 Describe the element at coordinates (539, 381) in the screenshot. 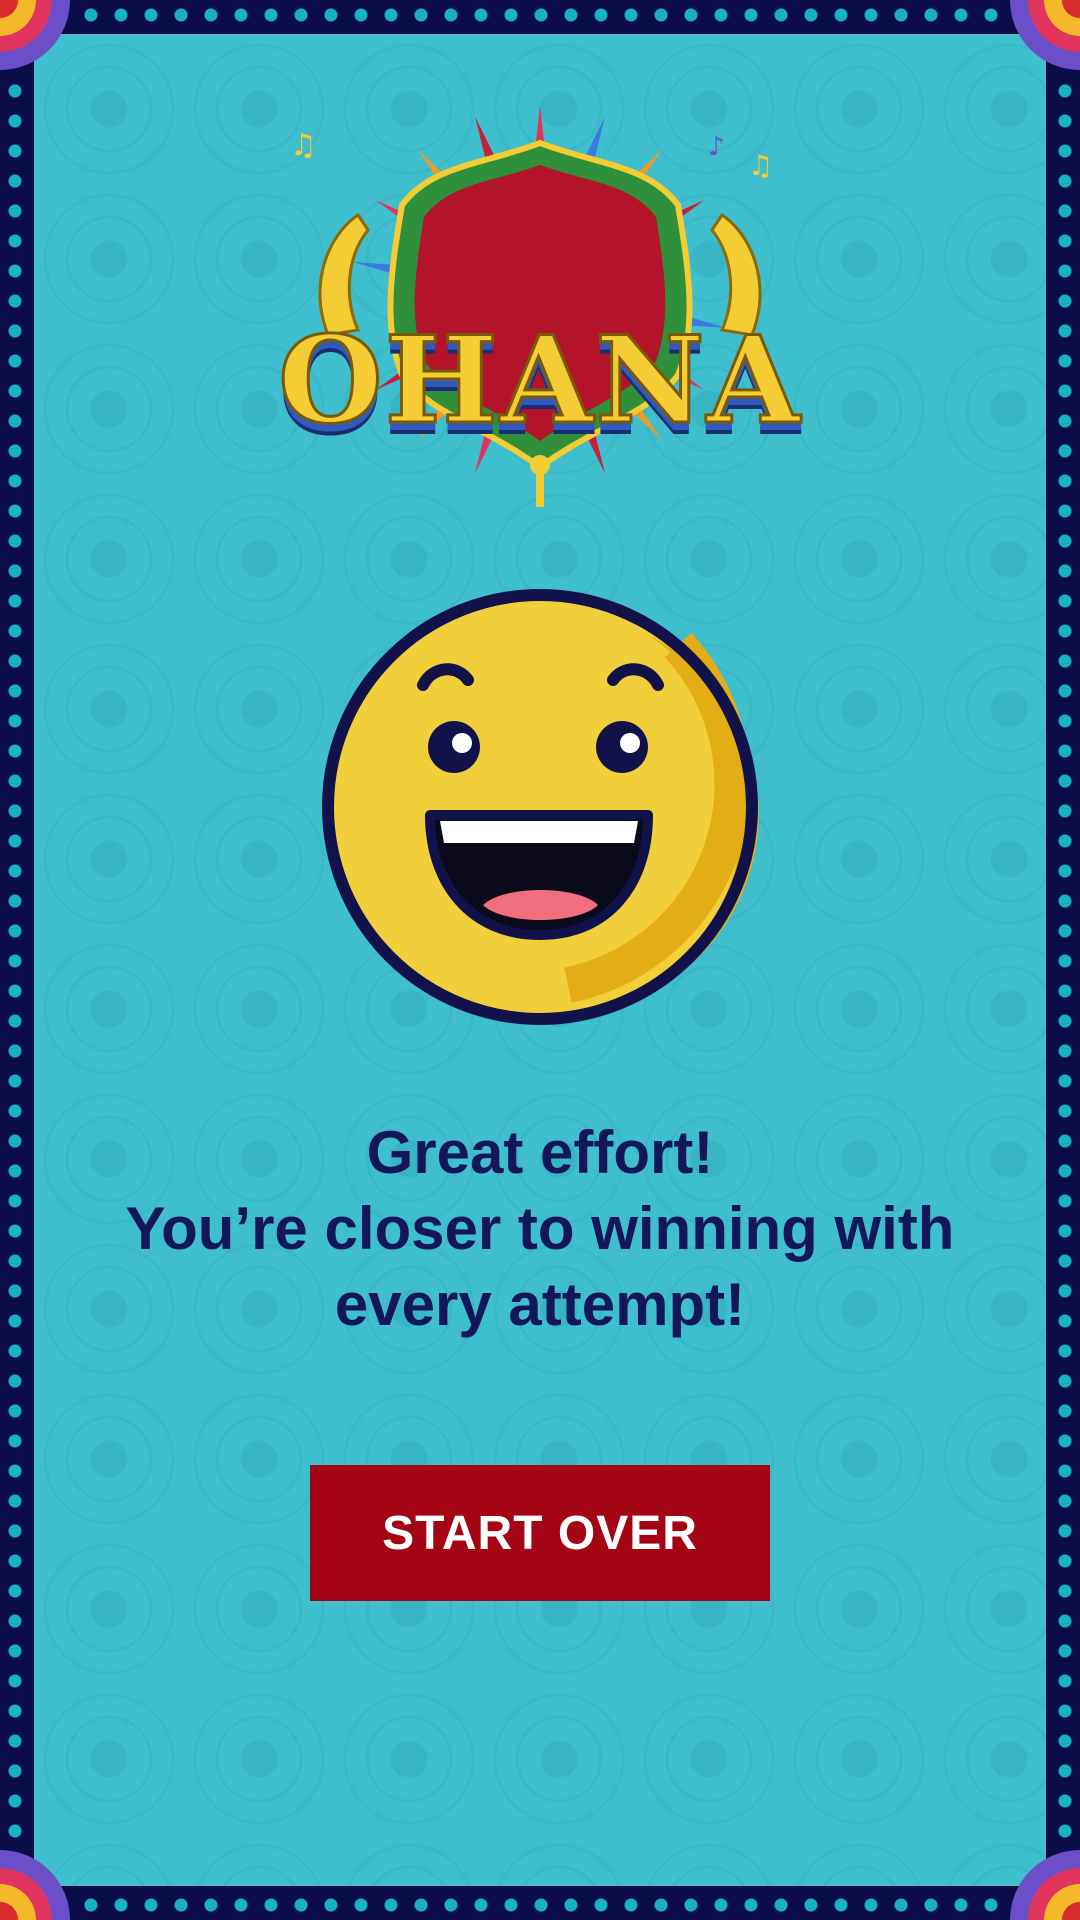

I see `logo-text: OHANA` at that location.